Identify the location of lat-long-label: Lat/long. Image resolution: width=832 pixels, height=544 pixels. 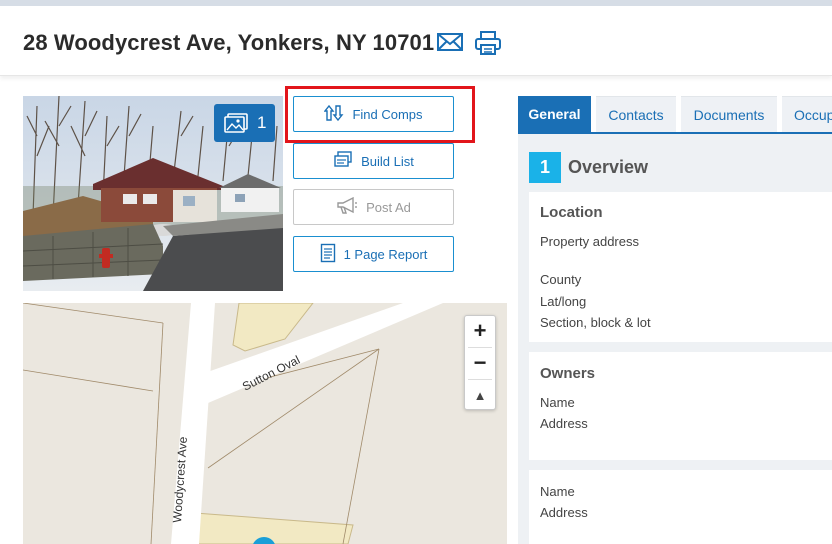
(563, 301).